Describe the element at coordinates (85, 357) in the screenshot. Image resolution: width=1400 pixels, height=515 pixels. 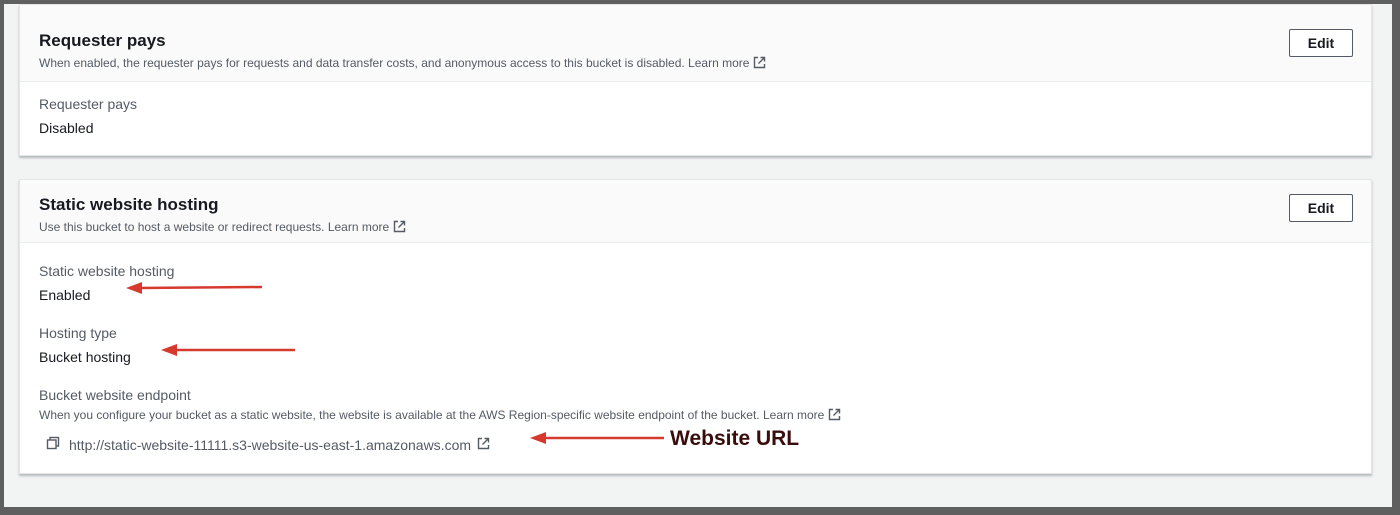
I see `hosting-type-value: Bucket hosting` at that location.